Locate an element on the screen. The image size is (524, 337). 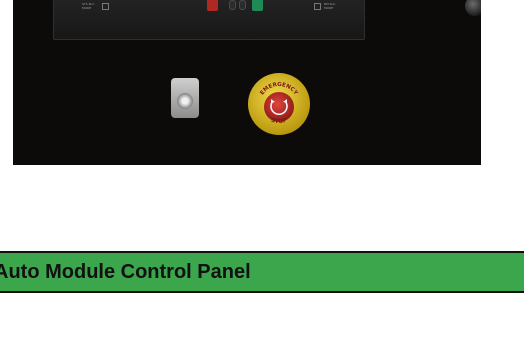
selector-button-a is located at coordinates (232, 5).